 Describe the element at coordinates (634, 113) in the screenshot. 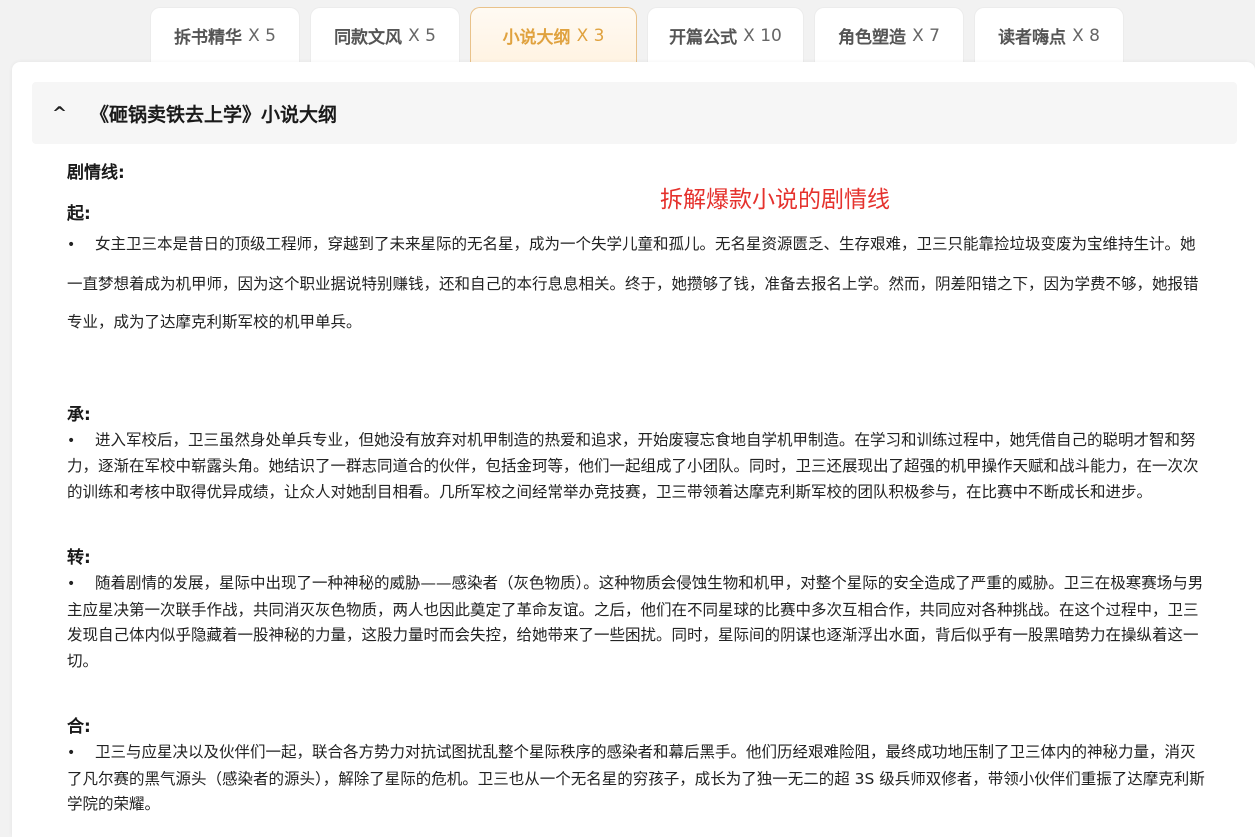

I see `outline-header: ^ 《砸锅卖铁去上学》小说大纲` at that location.